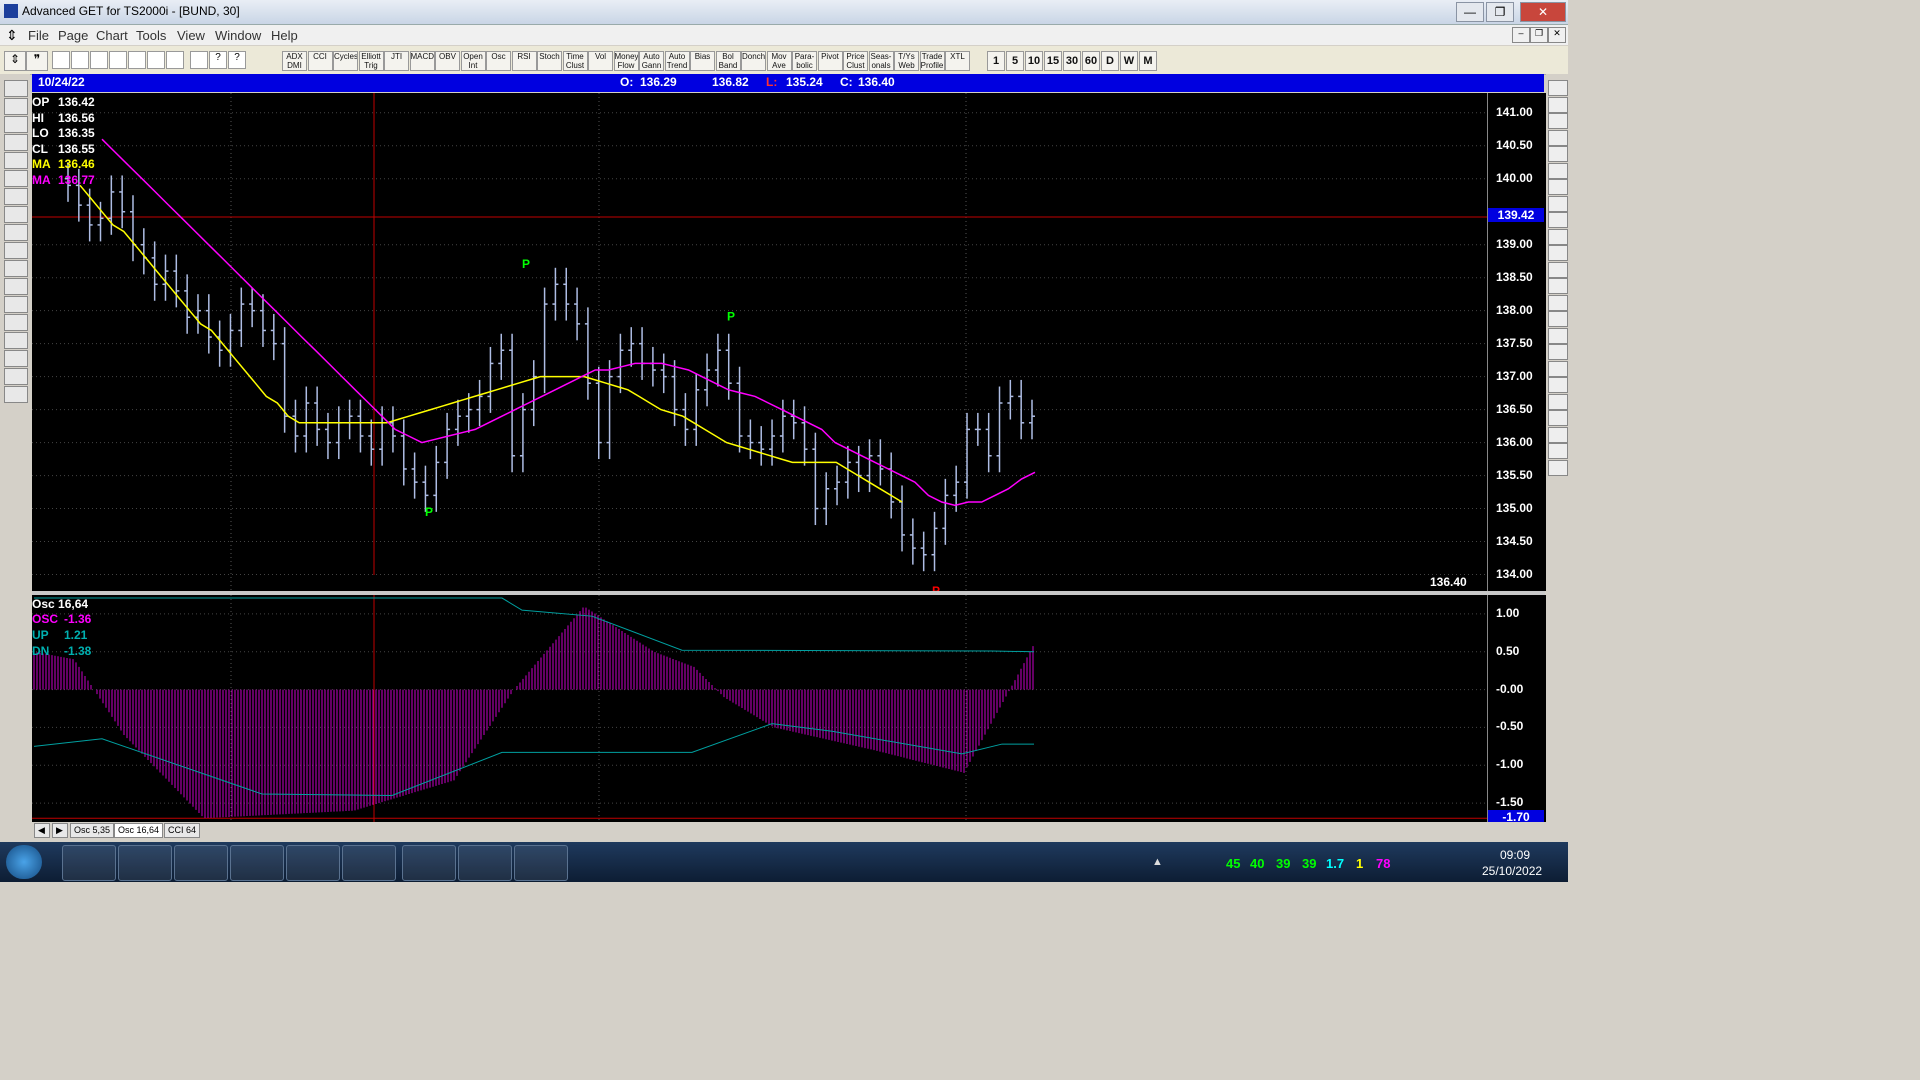  What do you see at coordinates (1558, 451) in the screenshot?
I see `drawing-tool-22-icon` at bounding box center [1558, 451].